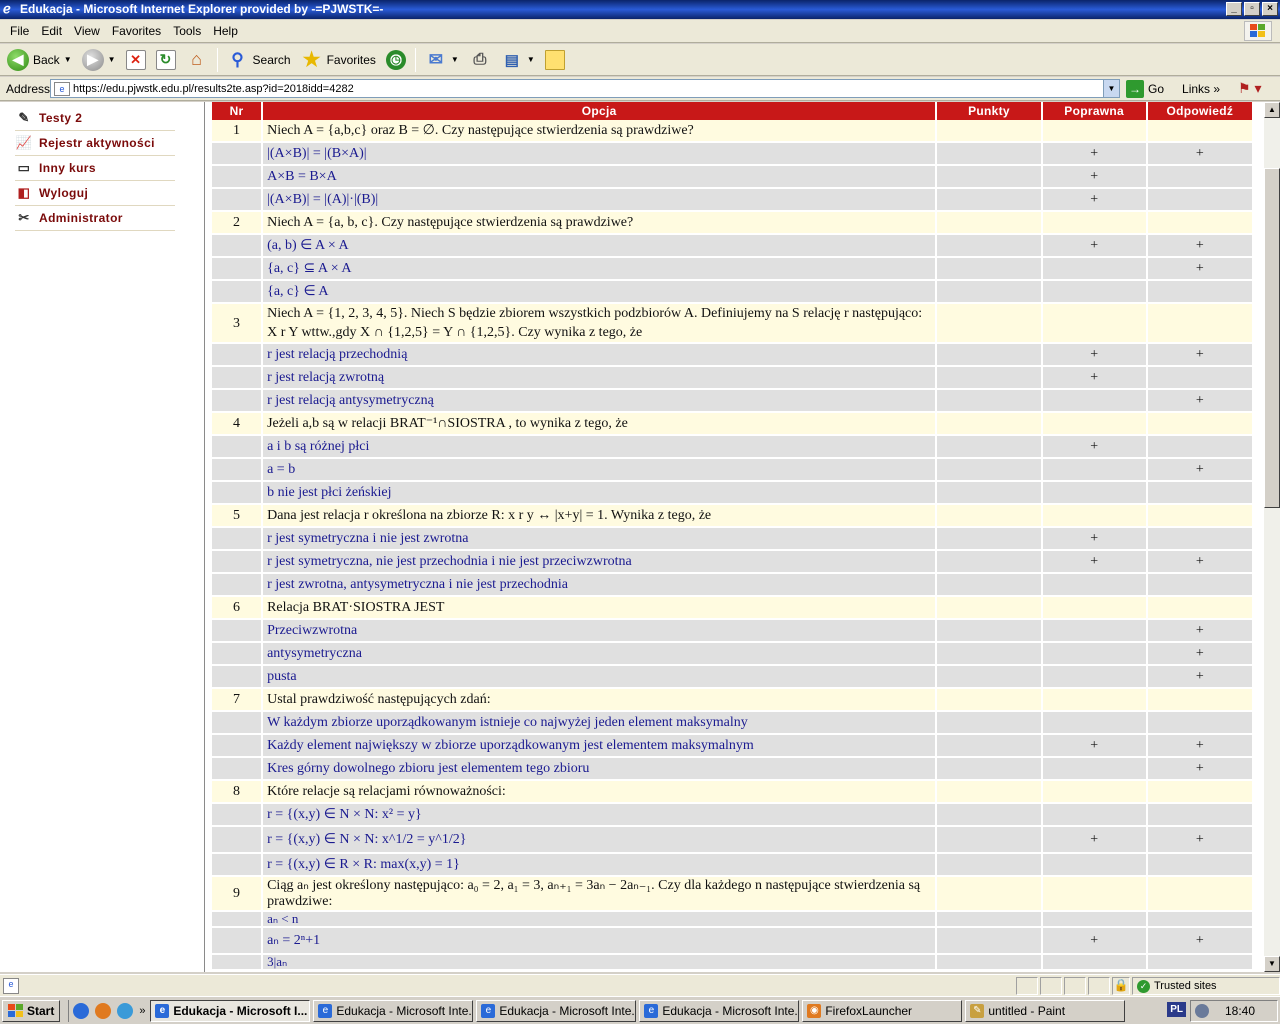 The height and width of the screenshot is (1024, 1280). What do you see at coordinates (442, 60) in the screenshot?
I see `mail-button: ✉ ▼` at bounding box center [442, 60].